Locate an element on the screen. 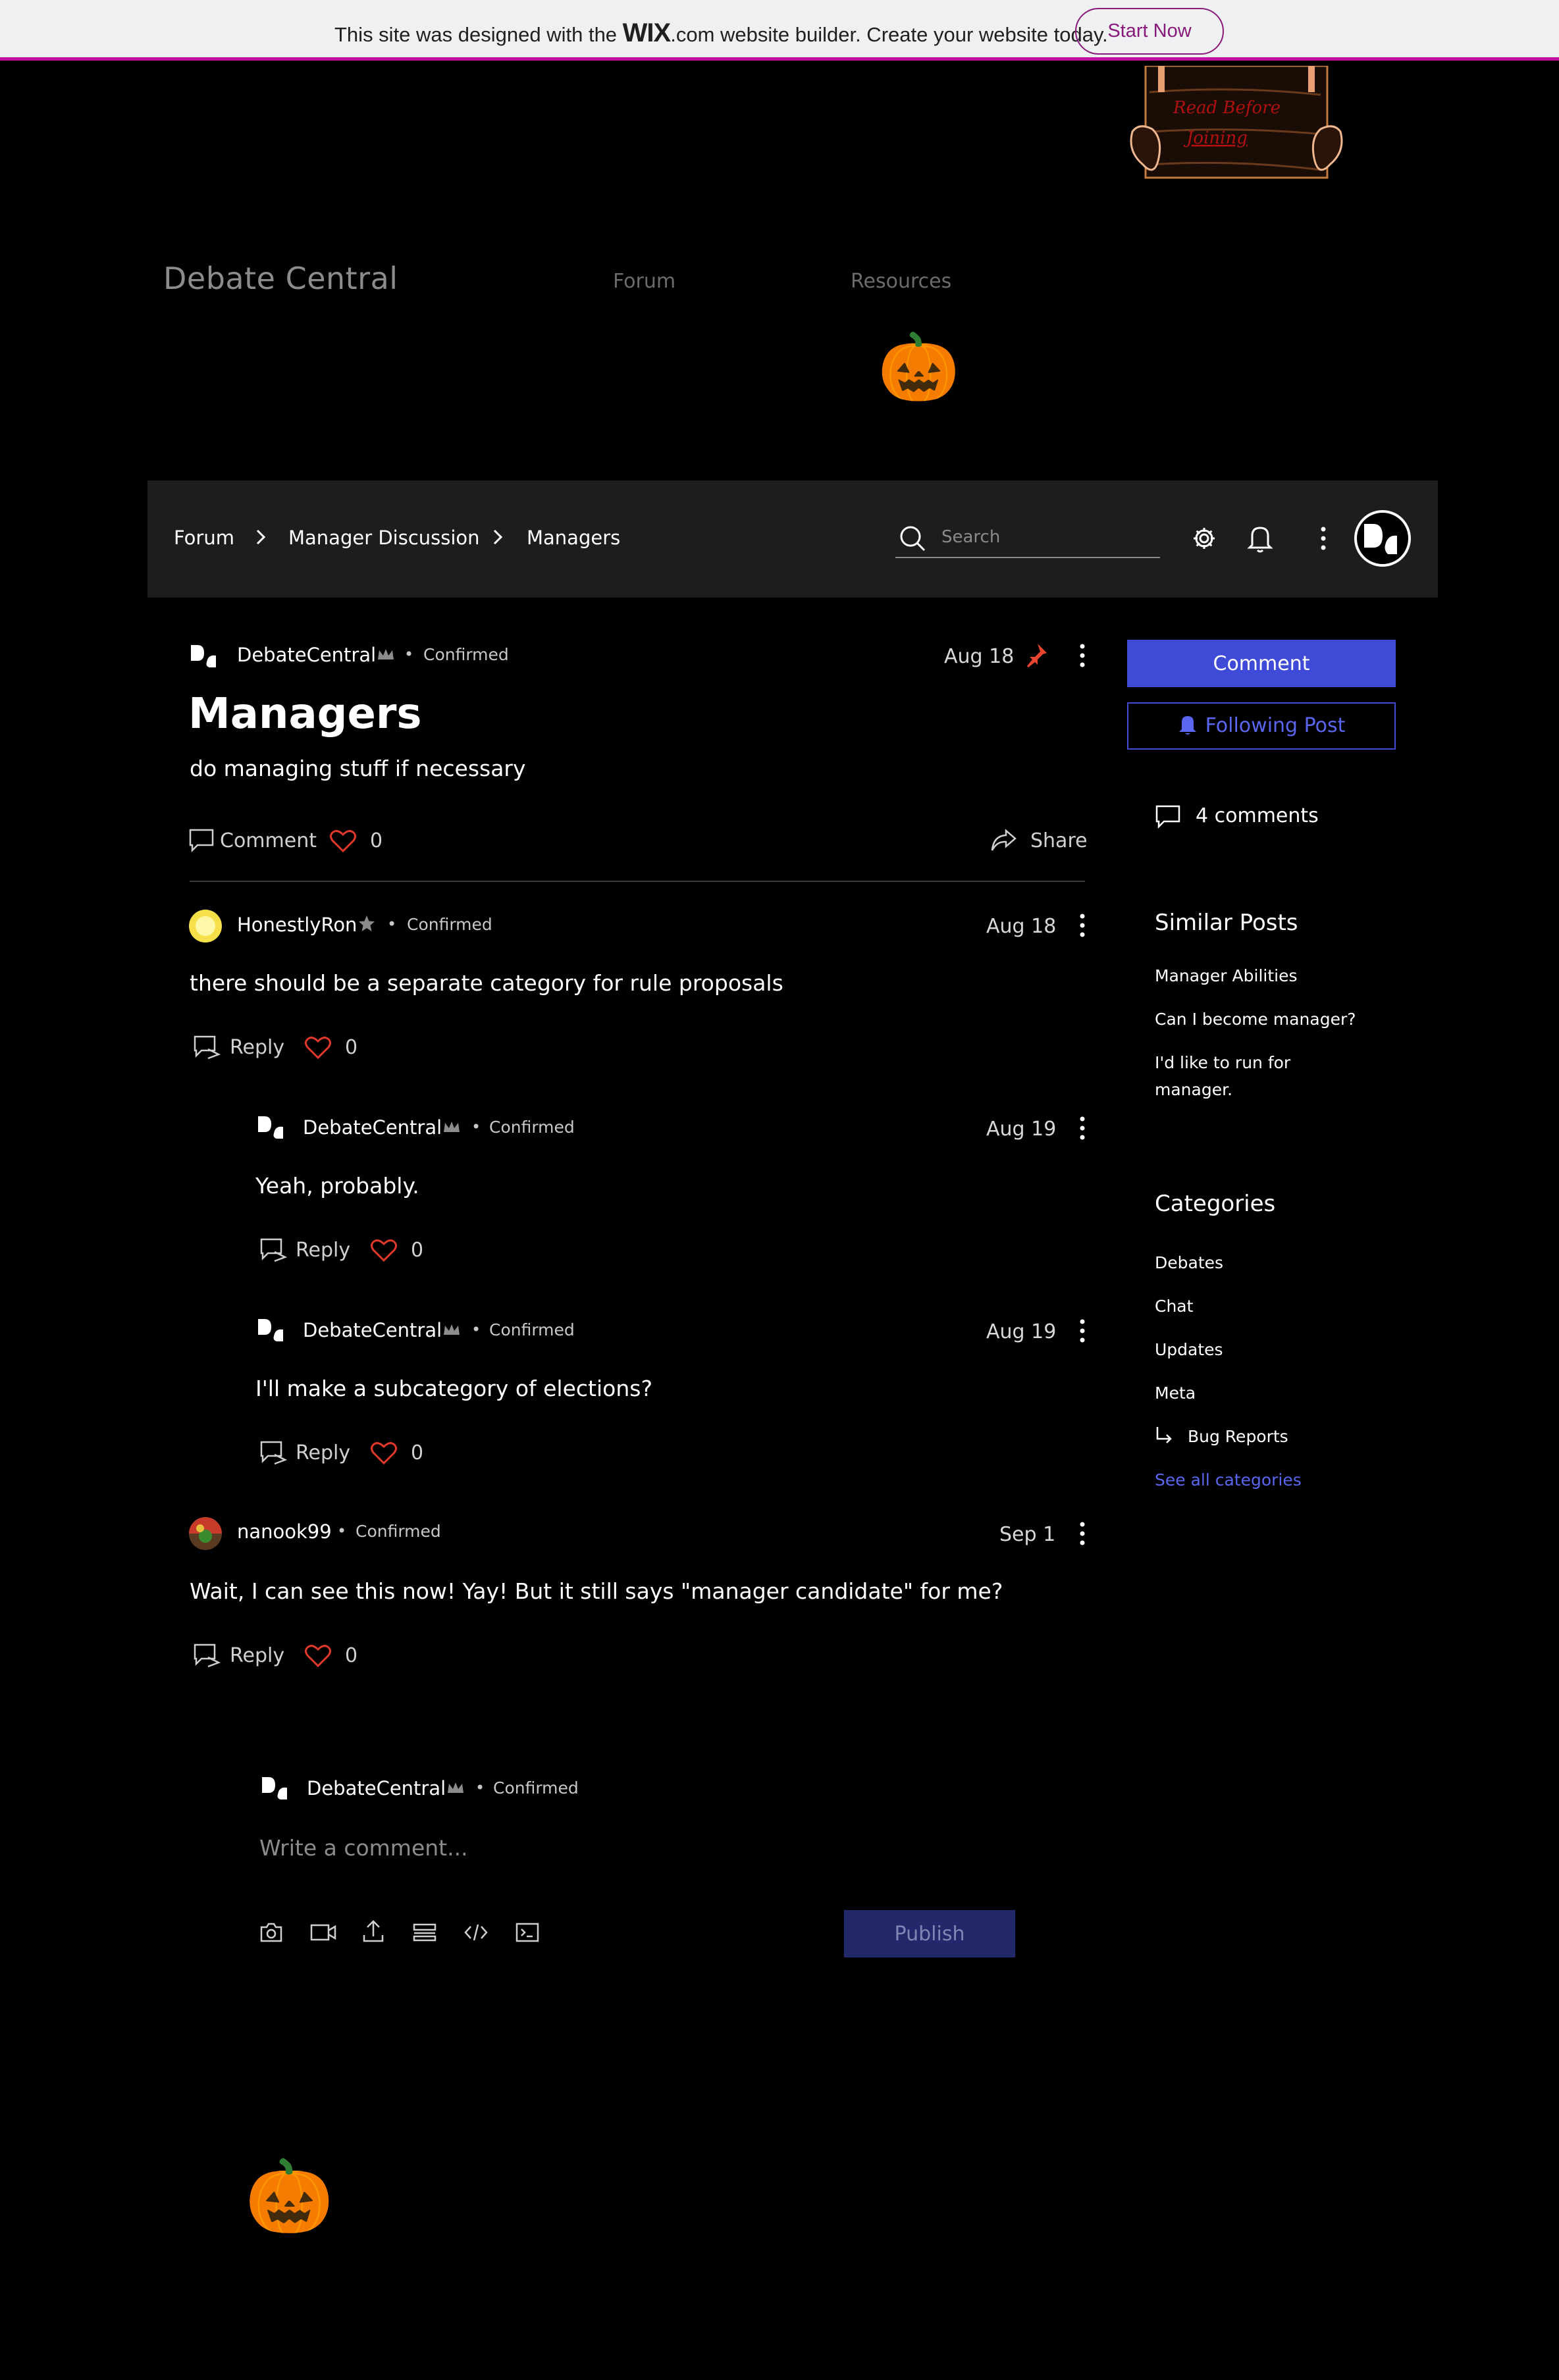  similar-post-link: Manager Abilities is located at coordinates (1227, 975).